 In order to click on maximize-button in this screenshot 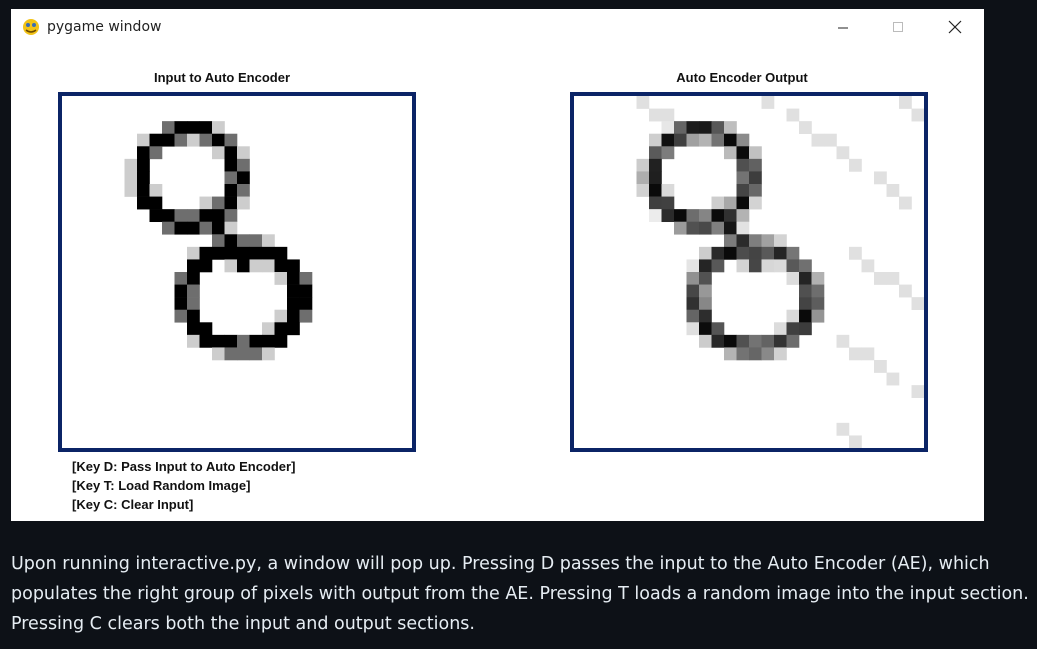, I will do `click(898, 27)`.